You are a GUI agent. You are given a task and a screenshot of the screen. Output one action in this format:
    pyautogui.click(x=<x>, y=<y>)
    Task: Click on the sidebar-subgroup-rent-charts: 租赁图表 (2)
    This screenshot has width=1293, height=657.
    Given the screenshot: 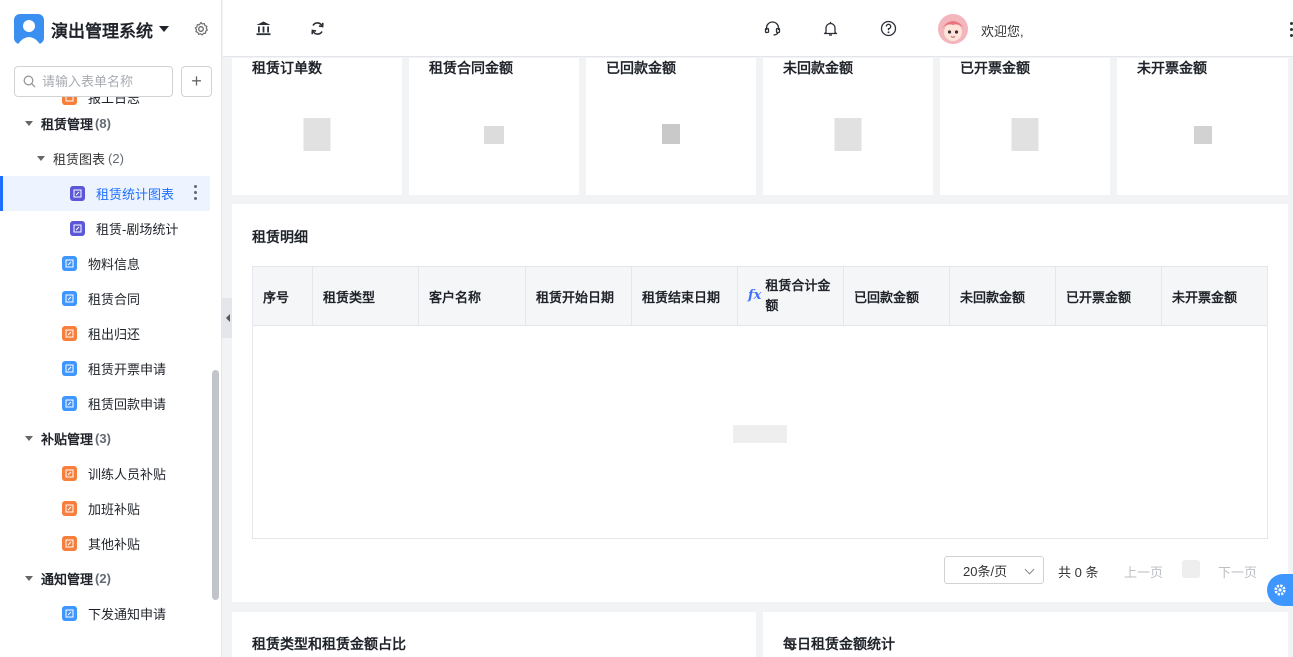 What is the action you would take?
    pyautogui.click(x=105, y=158)
    